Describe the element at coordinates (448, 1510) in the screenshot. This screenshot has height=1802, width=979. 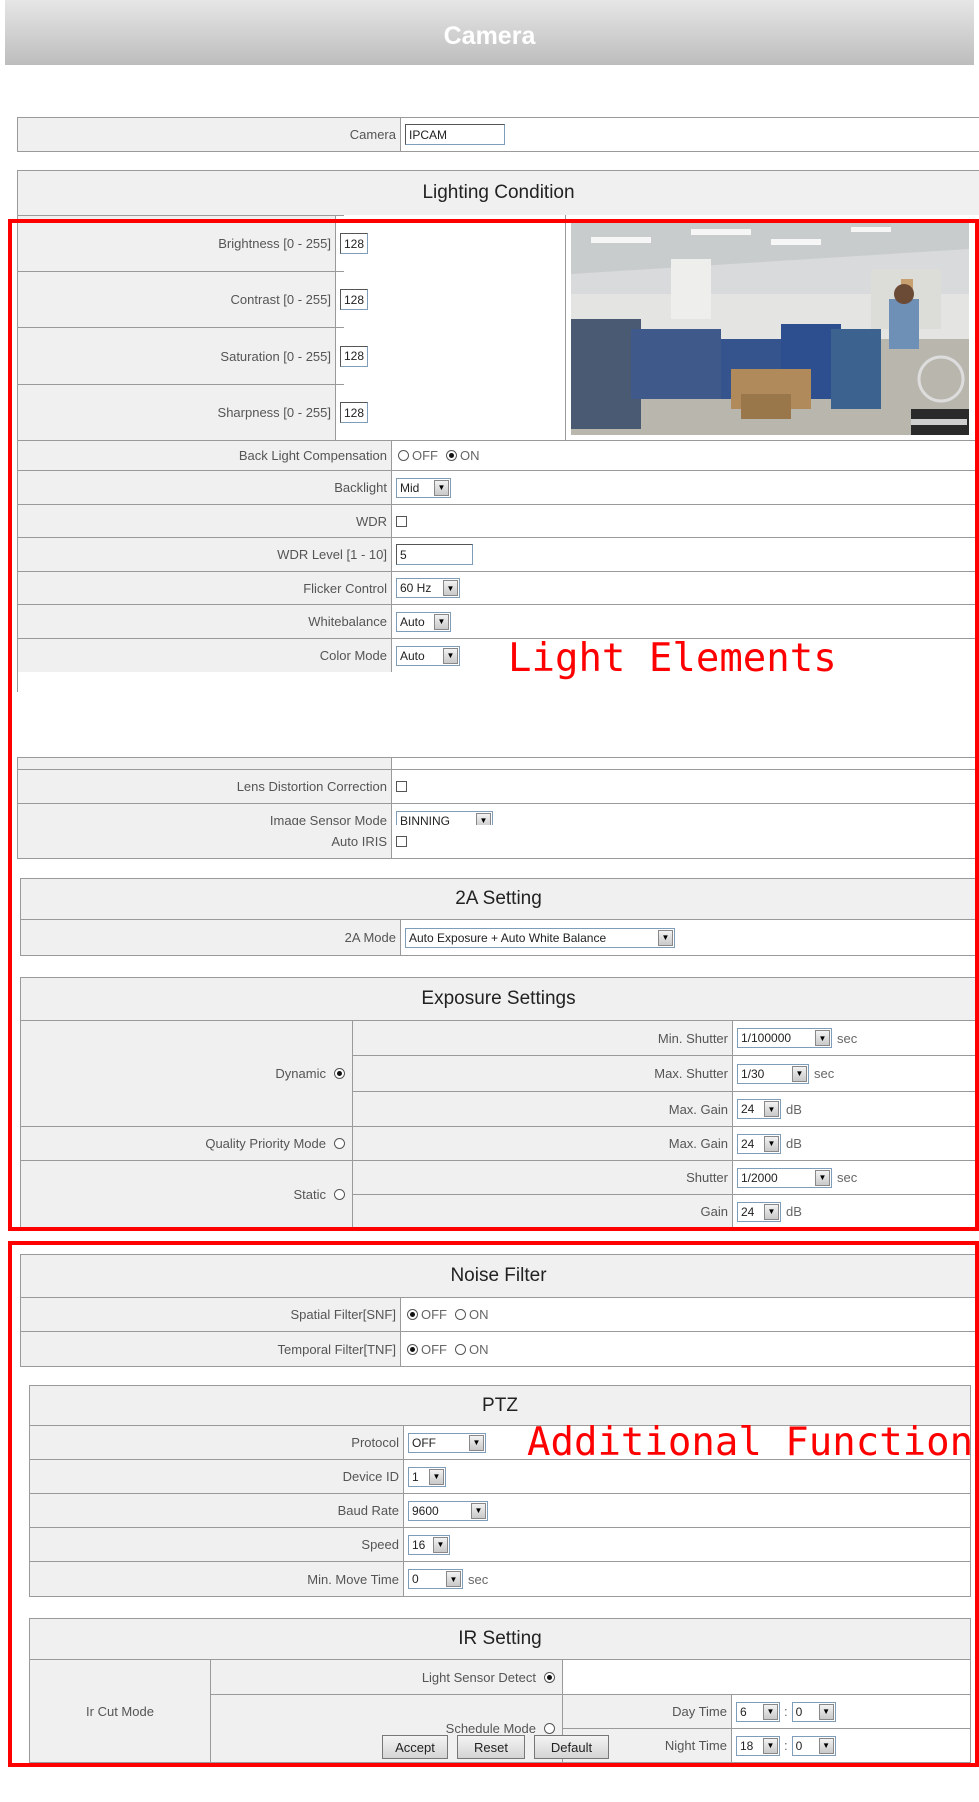
I see `baud-select: 9600 ▼` at that location.